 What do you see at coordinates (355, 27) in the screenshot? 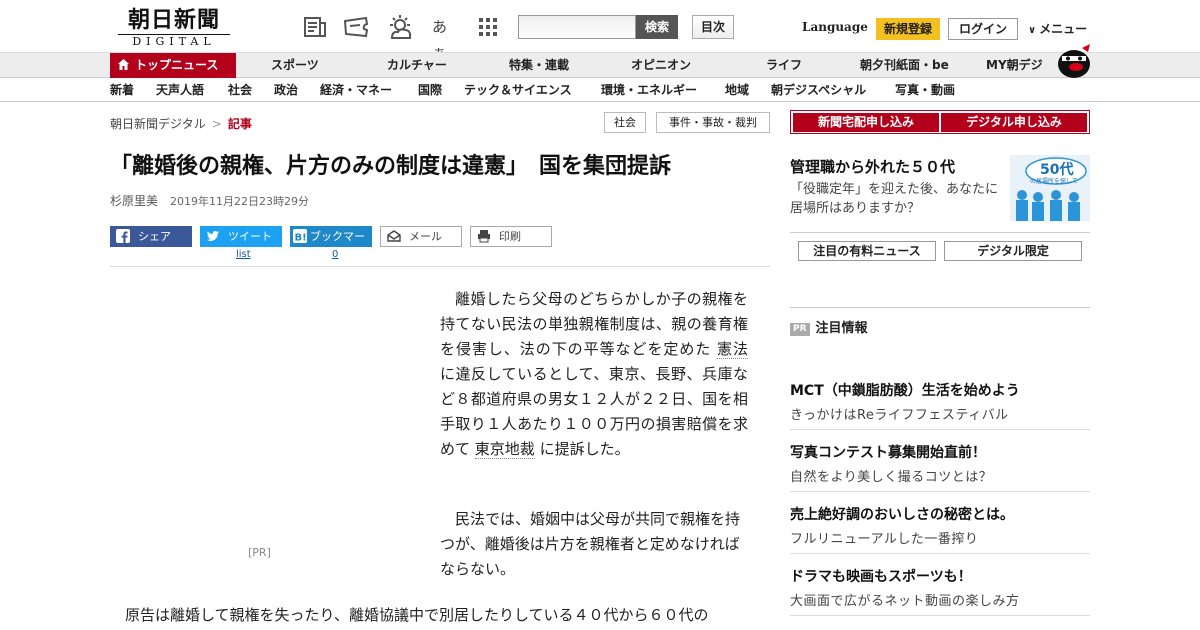
I see `ticket-icon` at bounding box center [355, 27].